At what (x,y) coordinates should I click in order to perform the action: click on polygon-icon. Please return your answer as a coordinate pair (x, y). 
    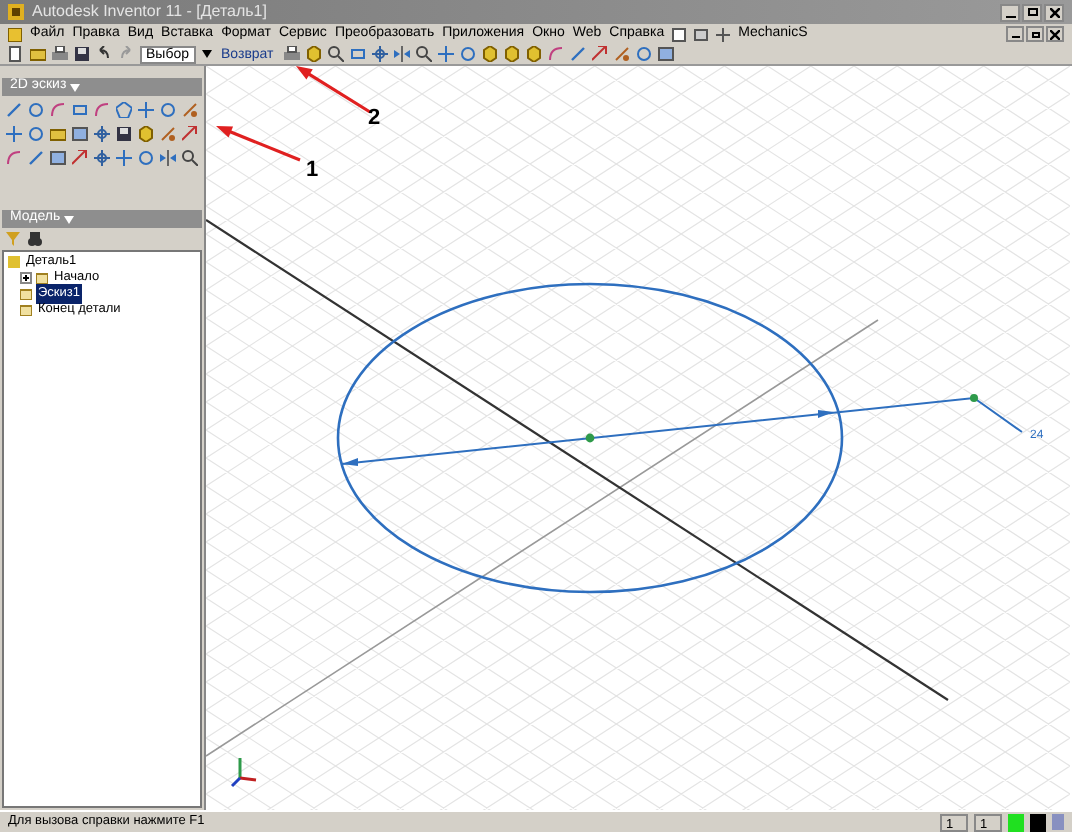
    Looking at the image, I should click on (124, 110).